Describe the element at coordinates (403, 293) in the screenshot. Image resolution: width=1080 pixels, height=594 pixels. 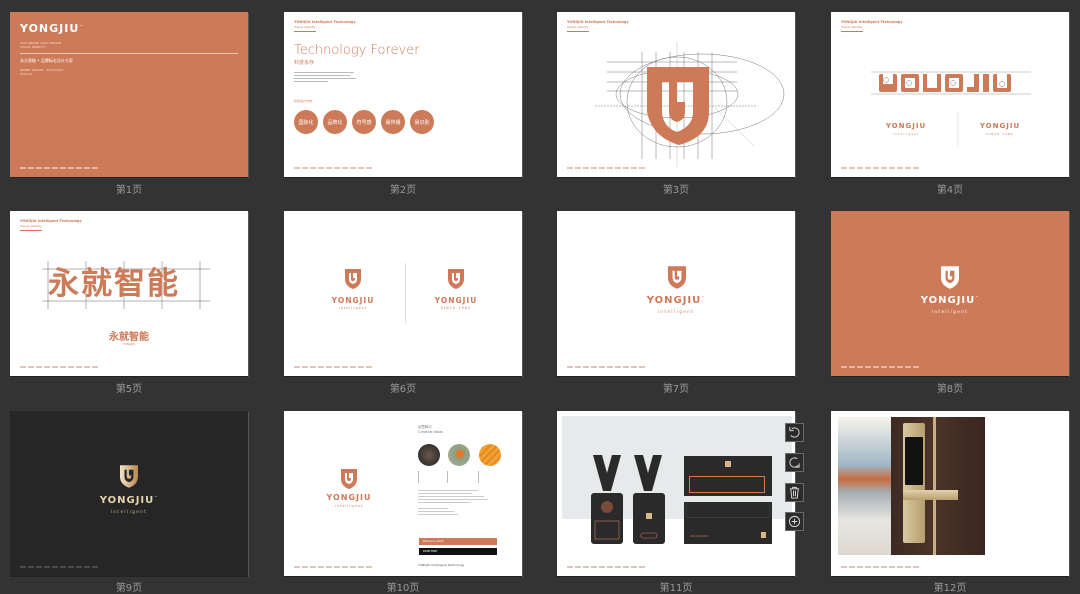
I see `page-thumbnail-6: YONGJIU Intelligent YONGJIU SINCE 1985` at that location.